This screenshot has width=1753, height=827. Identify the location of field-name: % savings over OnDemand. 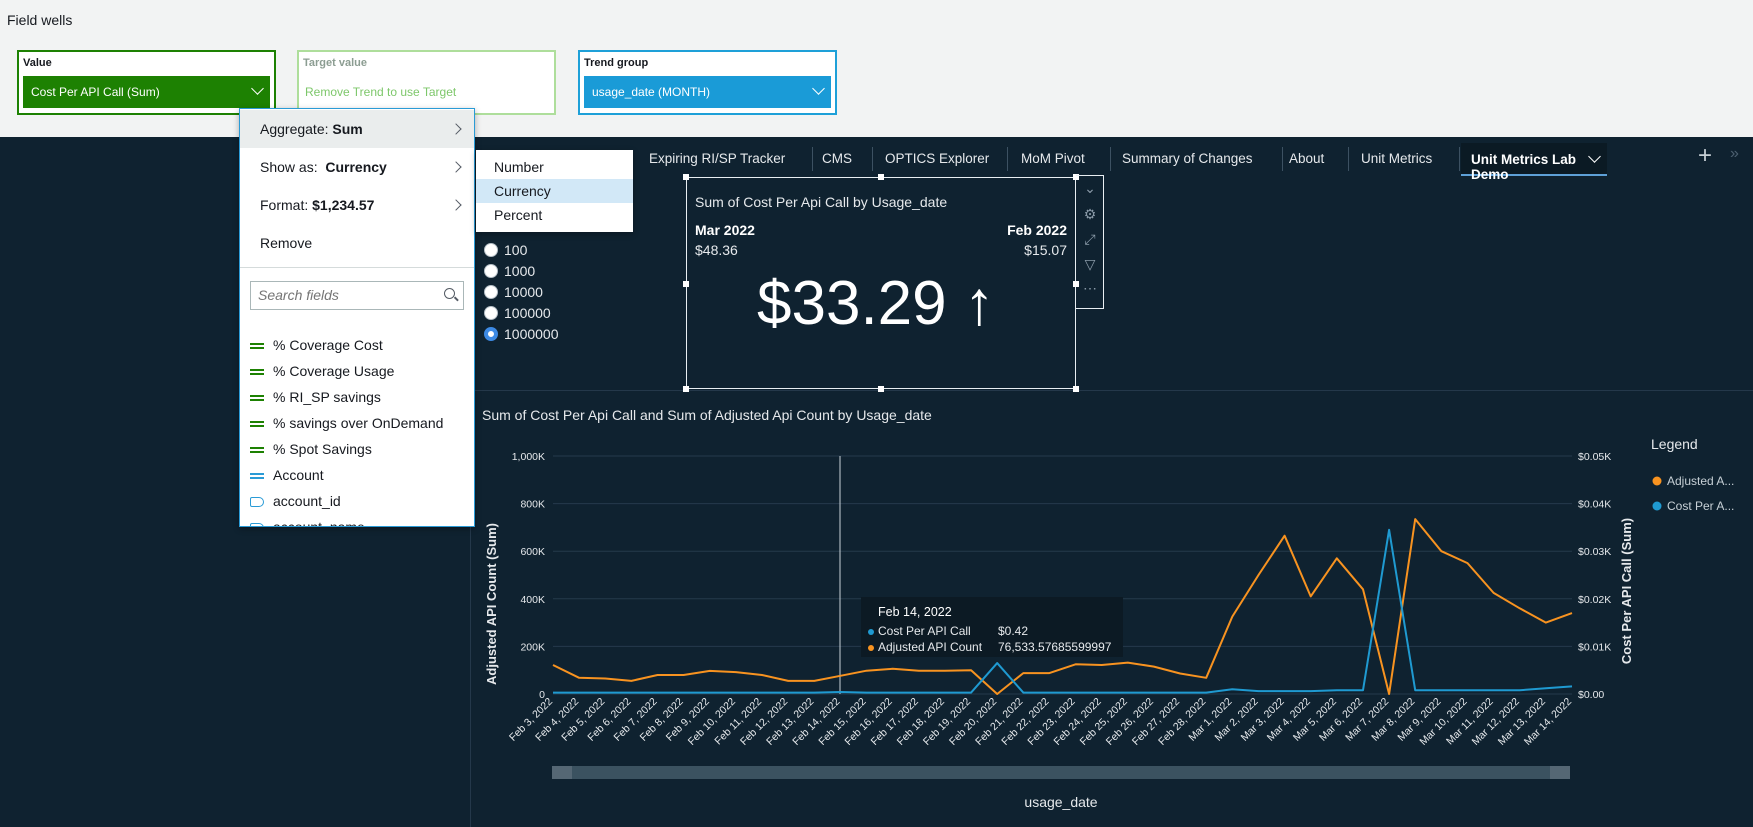
(358, 423).